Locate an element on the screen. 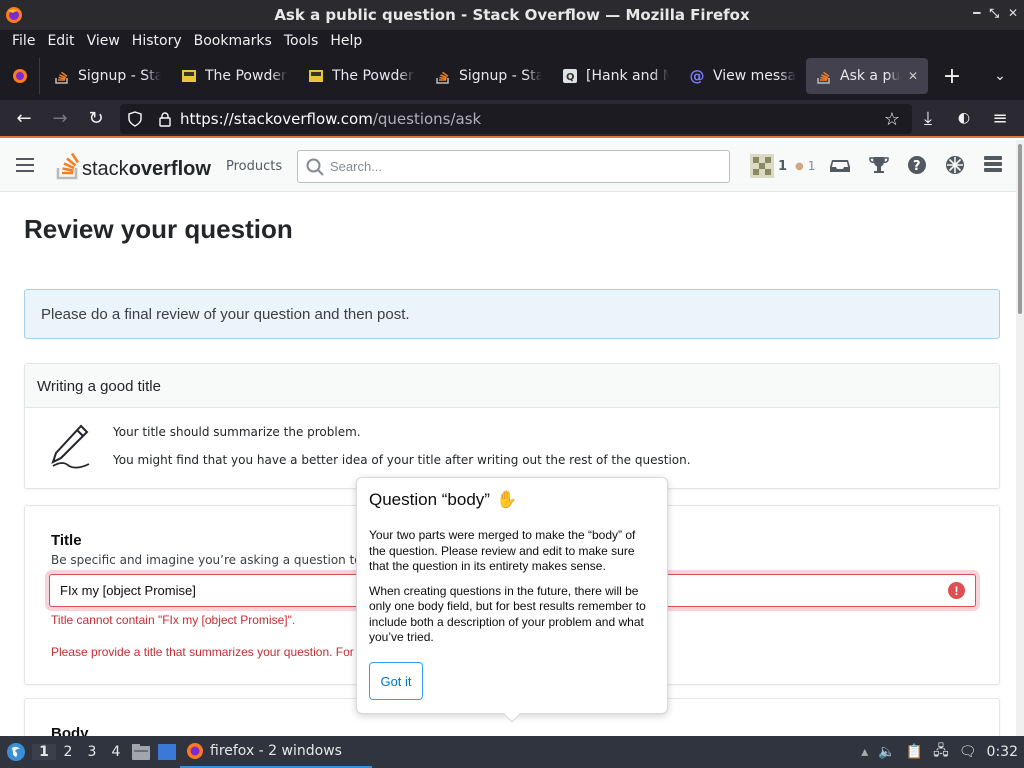 Image resolution: width=1024 pixels, height=768 pixels. reload-button: ↻ is located at coordinates (96, 118).